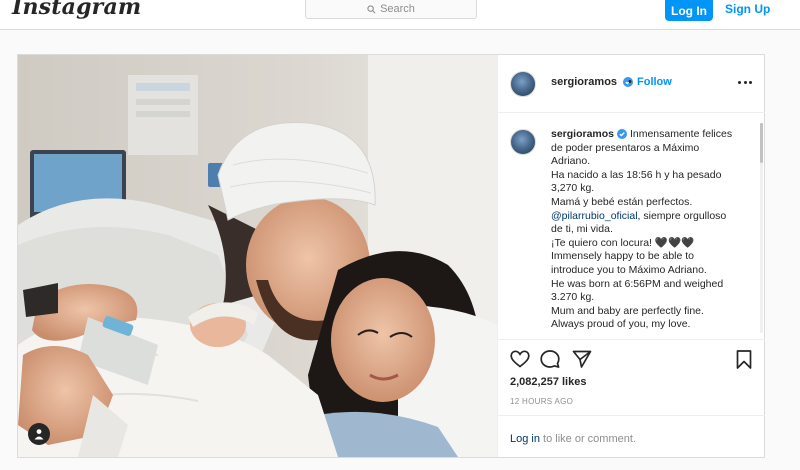 The image size is (800, 470). What do you see at coordinates (594, 216) in the screenshot?
I see `mention-link: @pilarrubio_oficial` at bounding box center [594, 216].